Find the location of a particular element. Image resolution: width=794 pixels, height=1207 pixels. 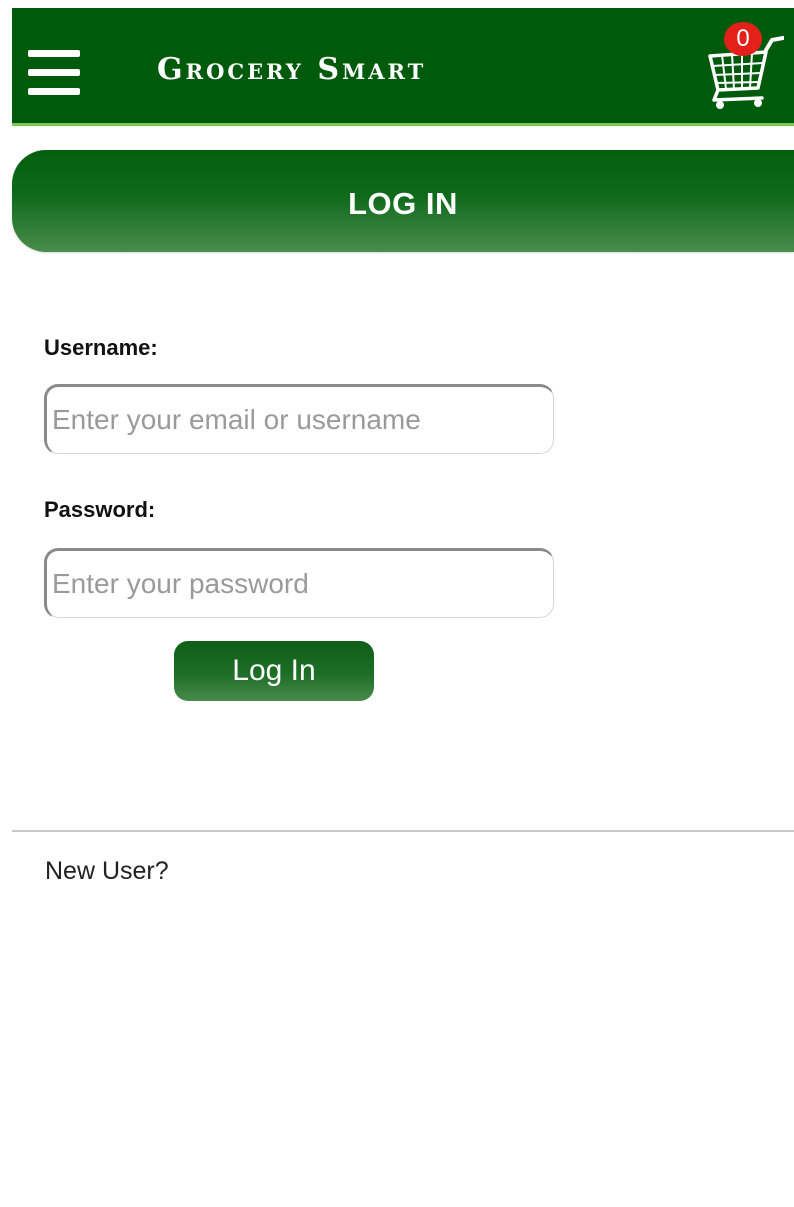

page-title: LOG IN is located at coordinates (403, 203).